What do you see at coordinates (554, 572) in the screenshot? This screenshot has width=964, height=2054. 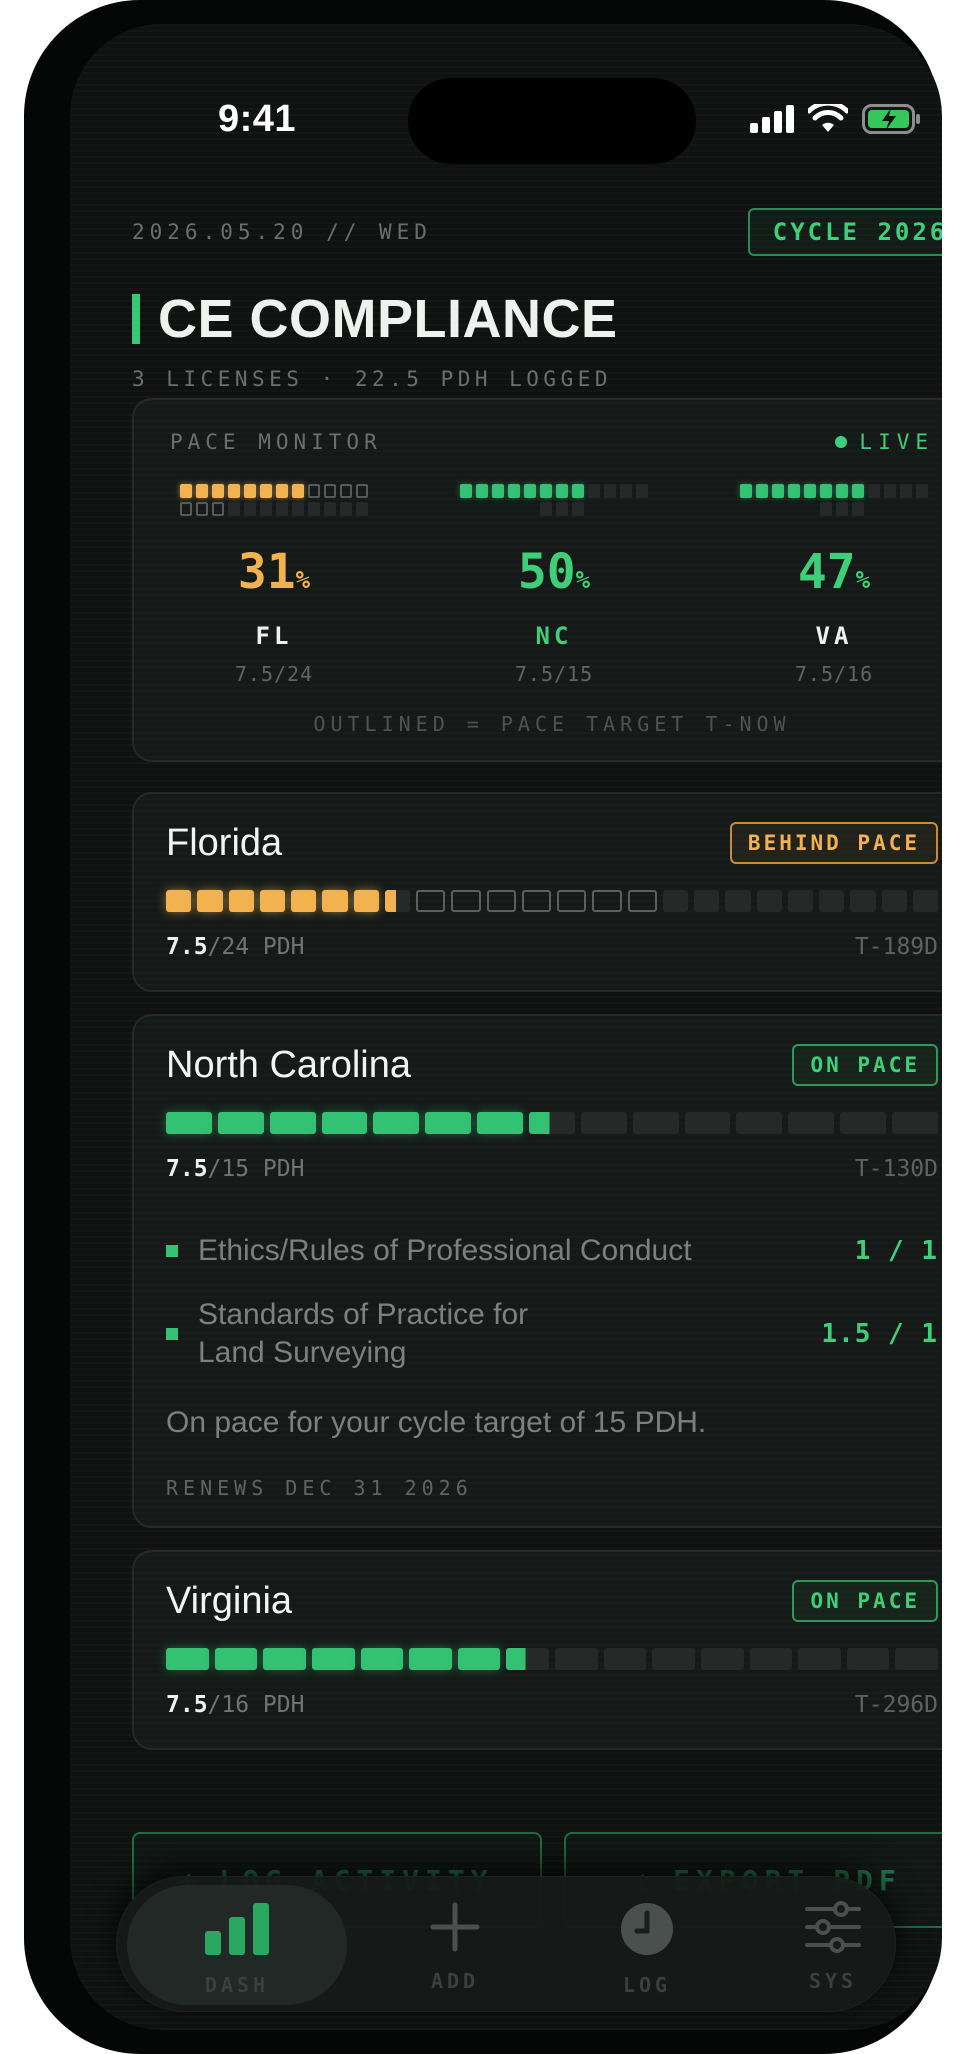 I see `gauge-nc-percent: 50%` at bounding box center [554, 572].